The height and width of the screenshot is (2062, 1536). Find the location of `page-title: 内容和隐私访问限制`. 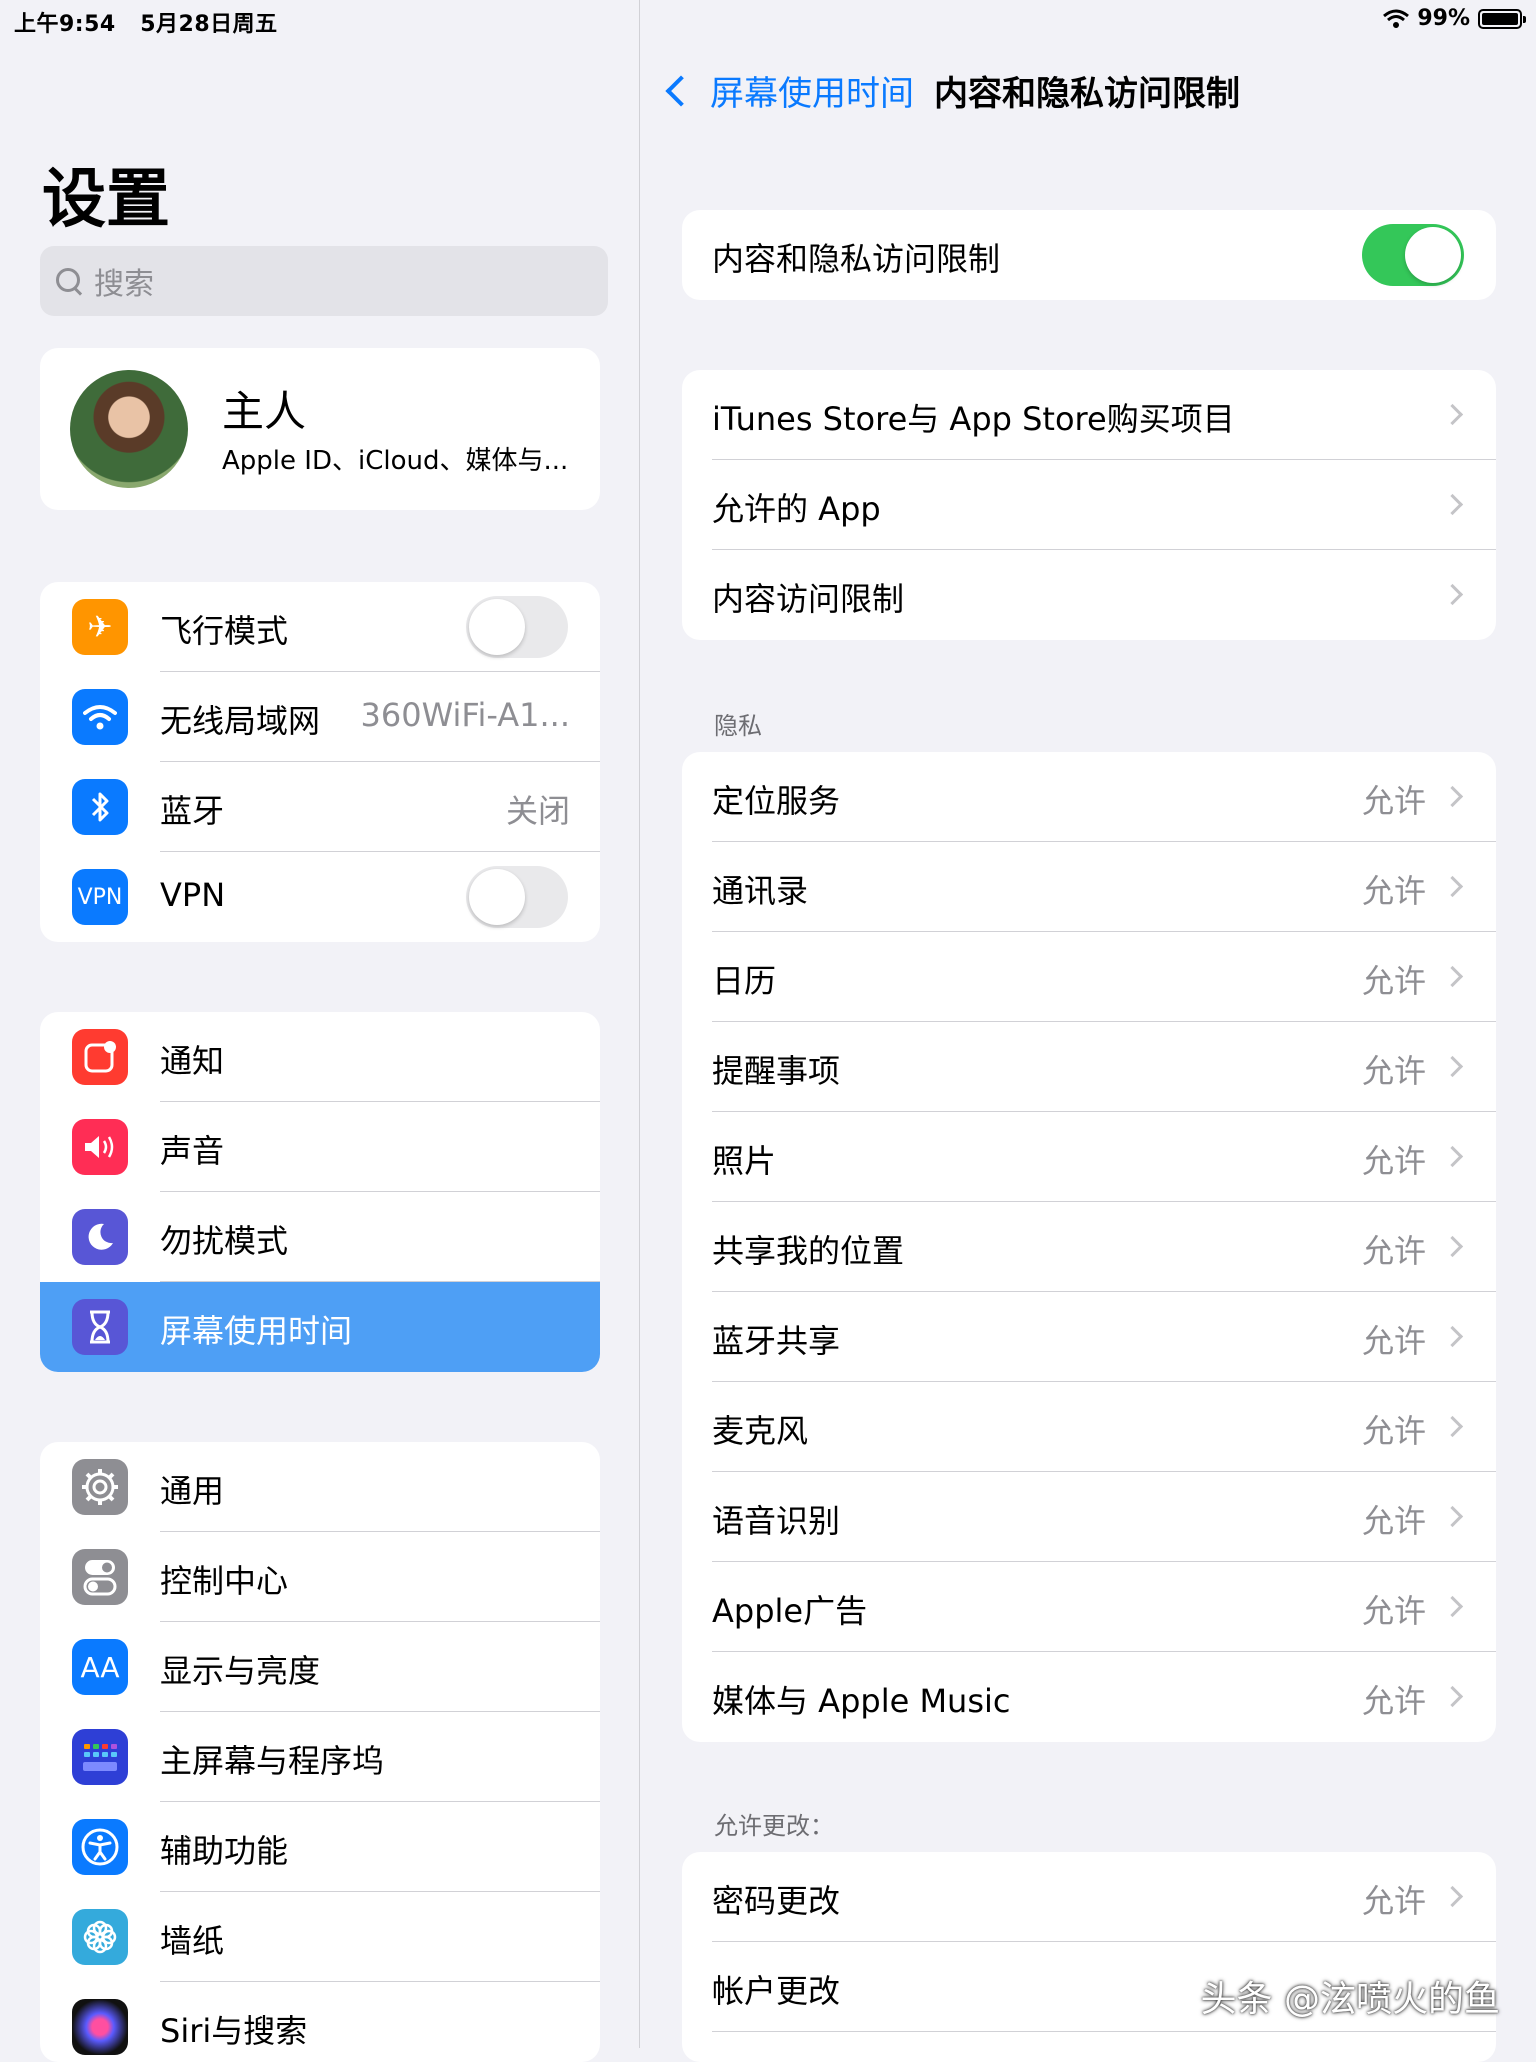

page-title: 内容和隐私访问限制 is located at coordinates (1087, 94).